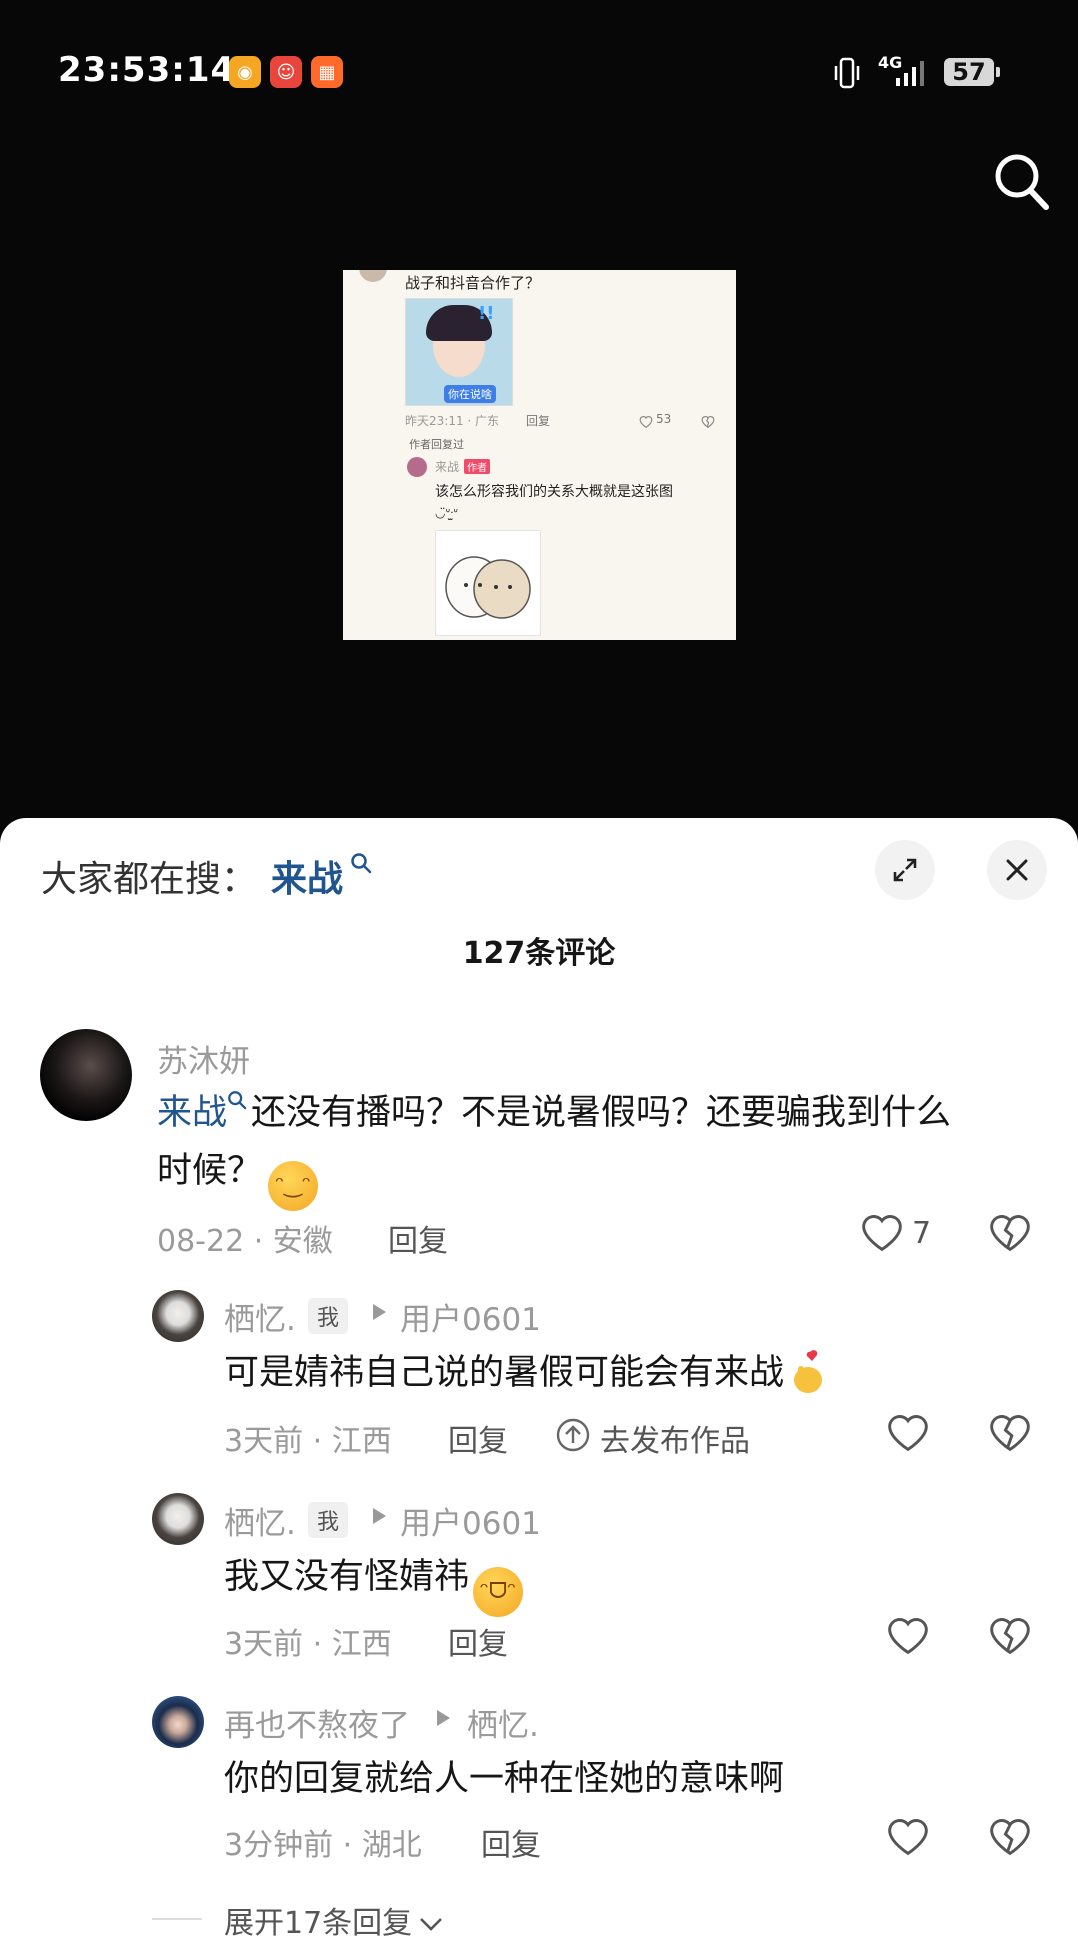  I want to click on comment-text: 来战 还没有播吗？不是说暑假吗？还要骗我到什么 时候？ ᵔ‿ᵔ, so click(597, 1147).